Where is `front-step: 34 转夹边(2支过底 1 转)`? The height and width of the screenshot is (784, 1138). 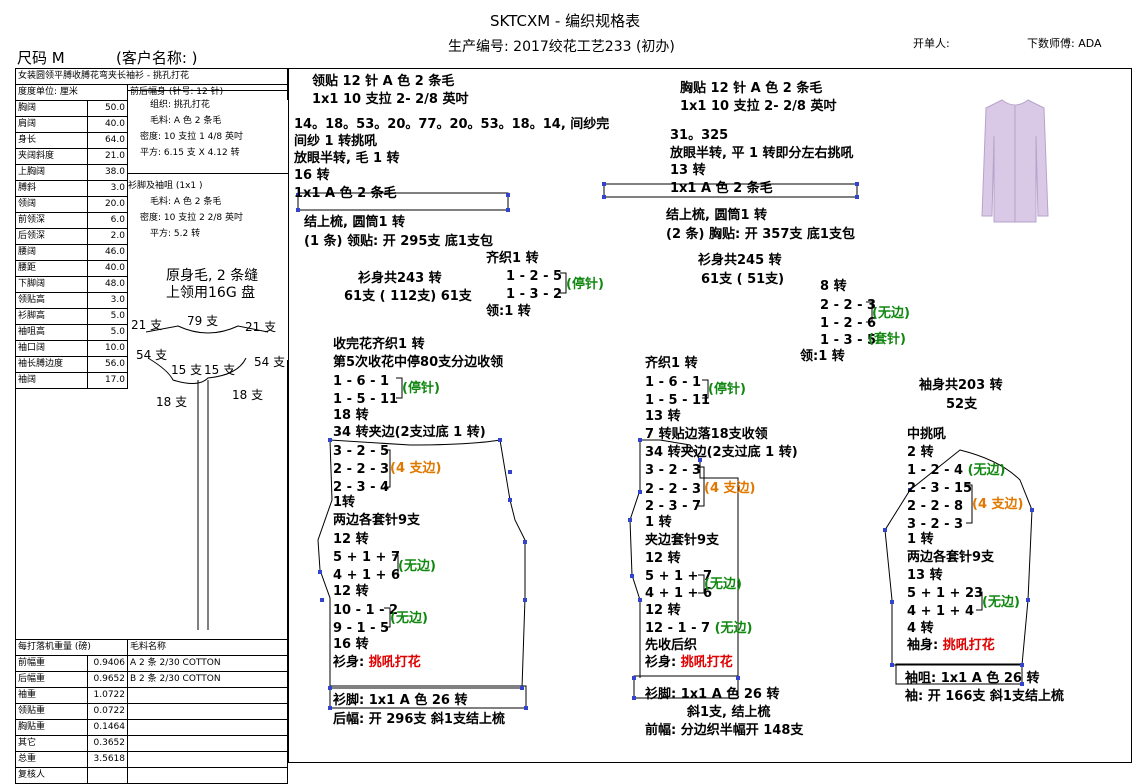
front-step: 34 转夹边(2支过底 1 转) is located at coordinates (721, 452).